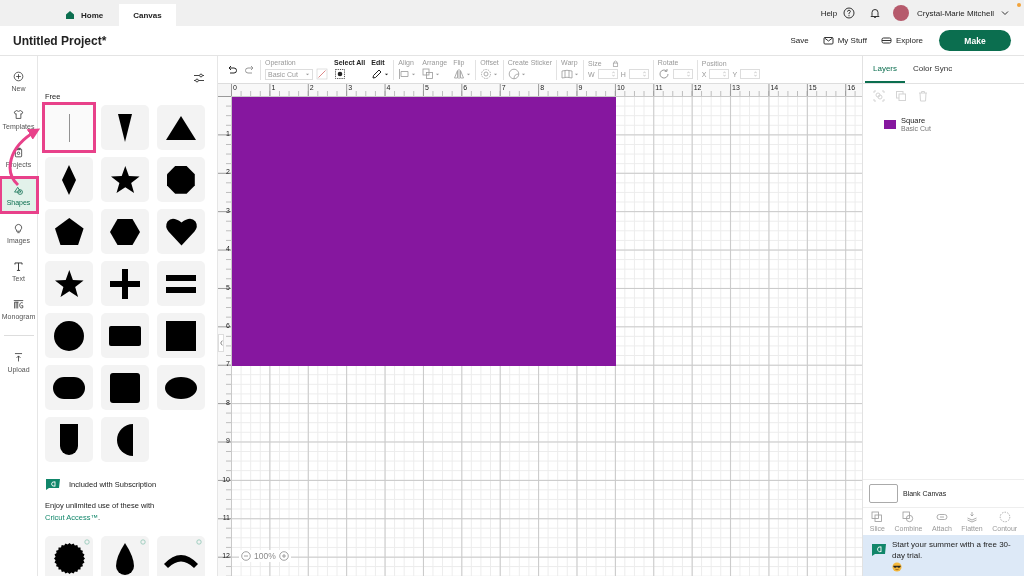  I want to click on chevron-down-icon, so click(1005, 13).